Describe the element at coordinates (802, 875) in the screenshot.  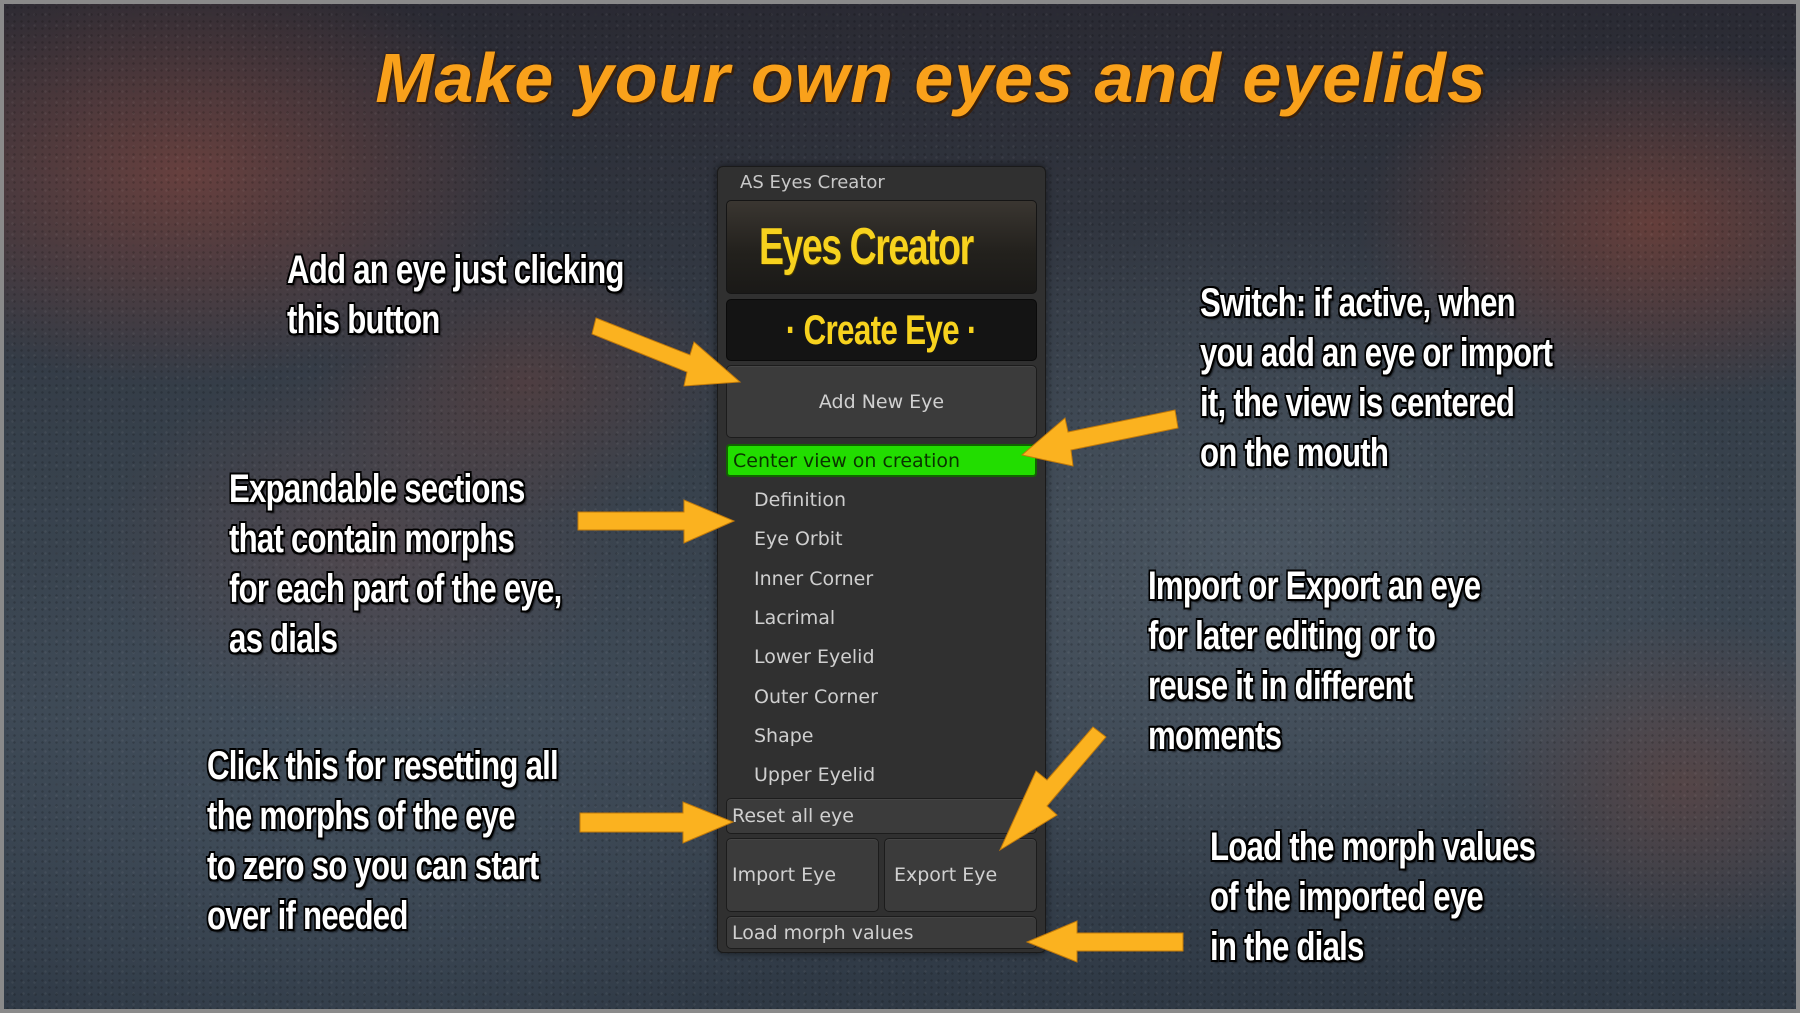
I see `import-eye-button: Import Eye` at that location.